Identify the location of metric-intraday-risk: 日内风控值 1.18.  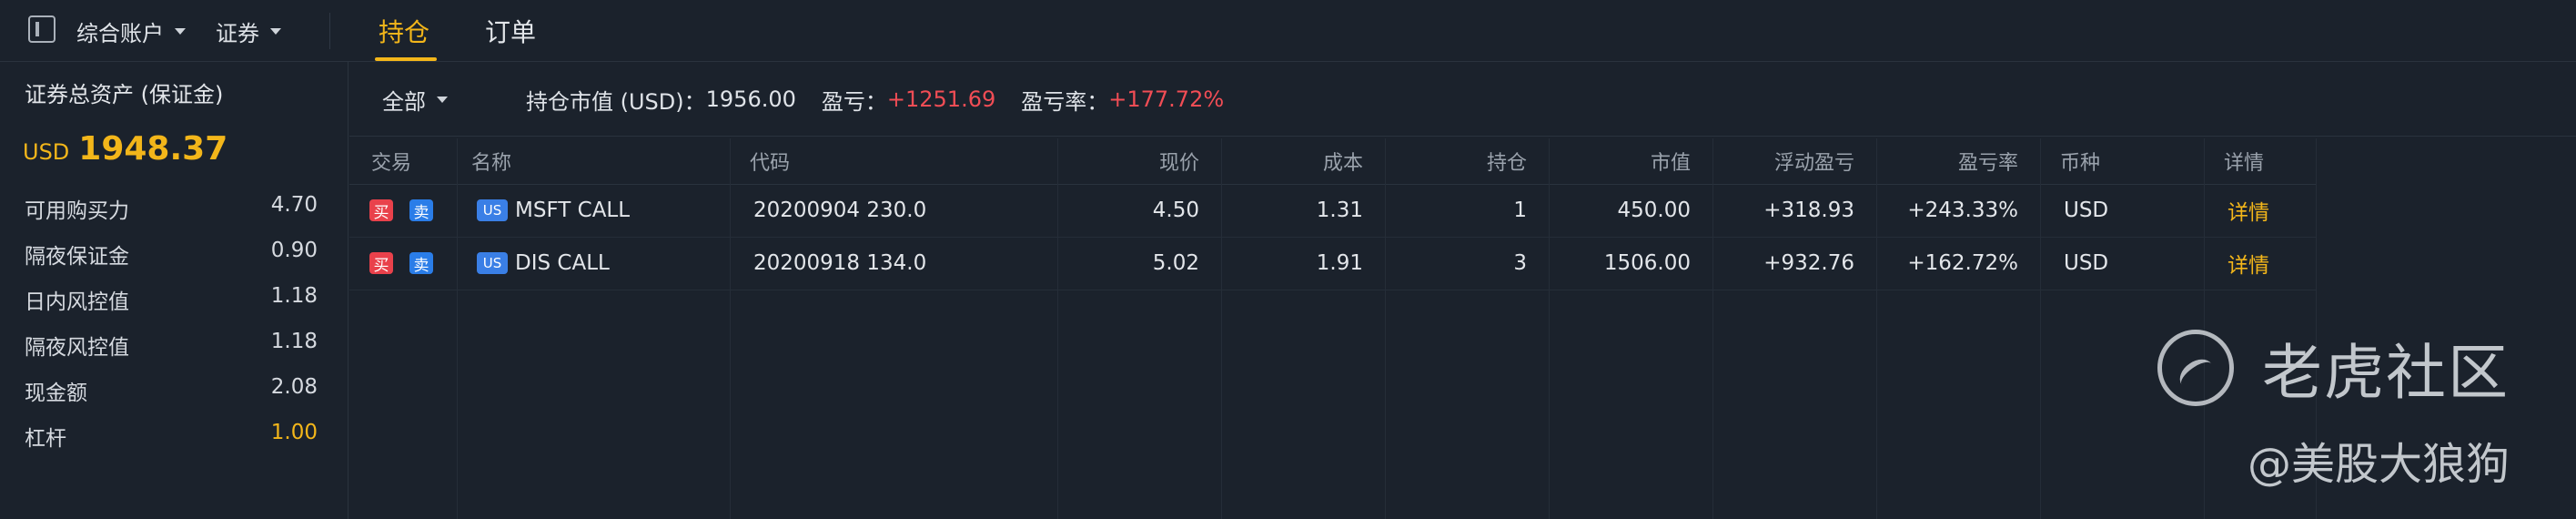
(171, 299).